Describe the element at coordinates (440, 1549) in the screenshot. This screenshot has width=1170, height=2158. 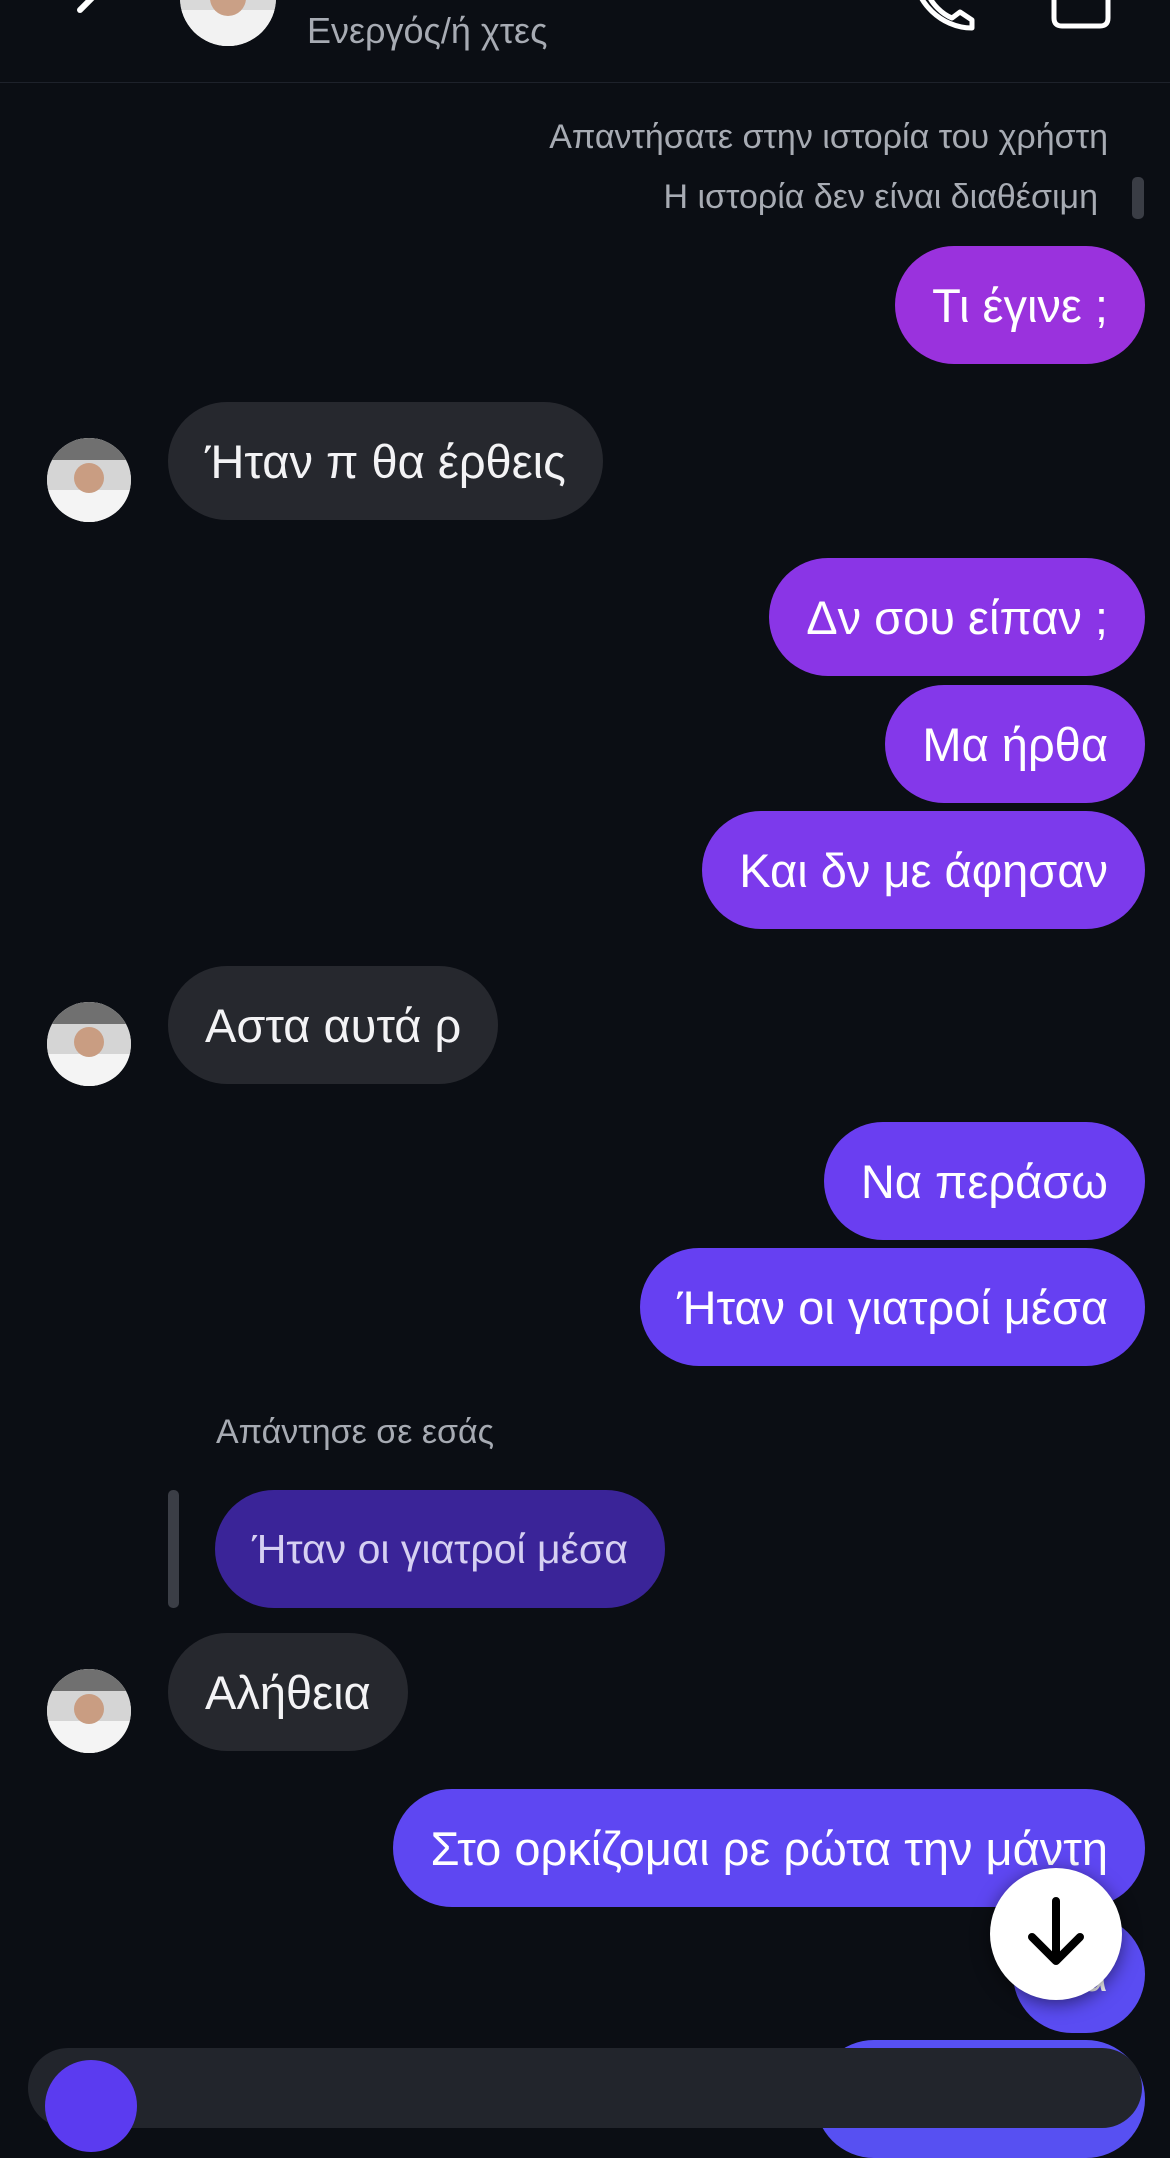
I see `quoted-message: Ήταν οι γιατροί μέσα` at that location.